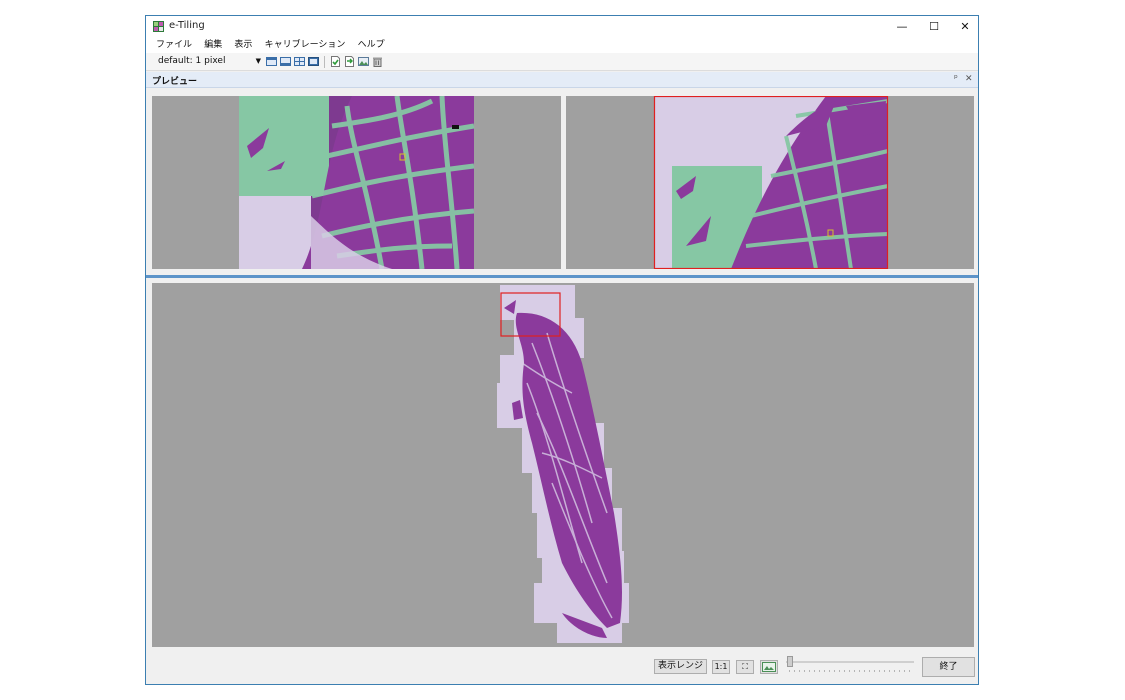  What do you see at coordinates (175, 82) in the screenshot?
I see `panel-title: プレビュー` at bounding box center [175, 82].